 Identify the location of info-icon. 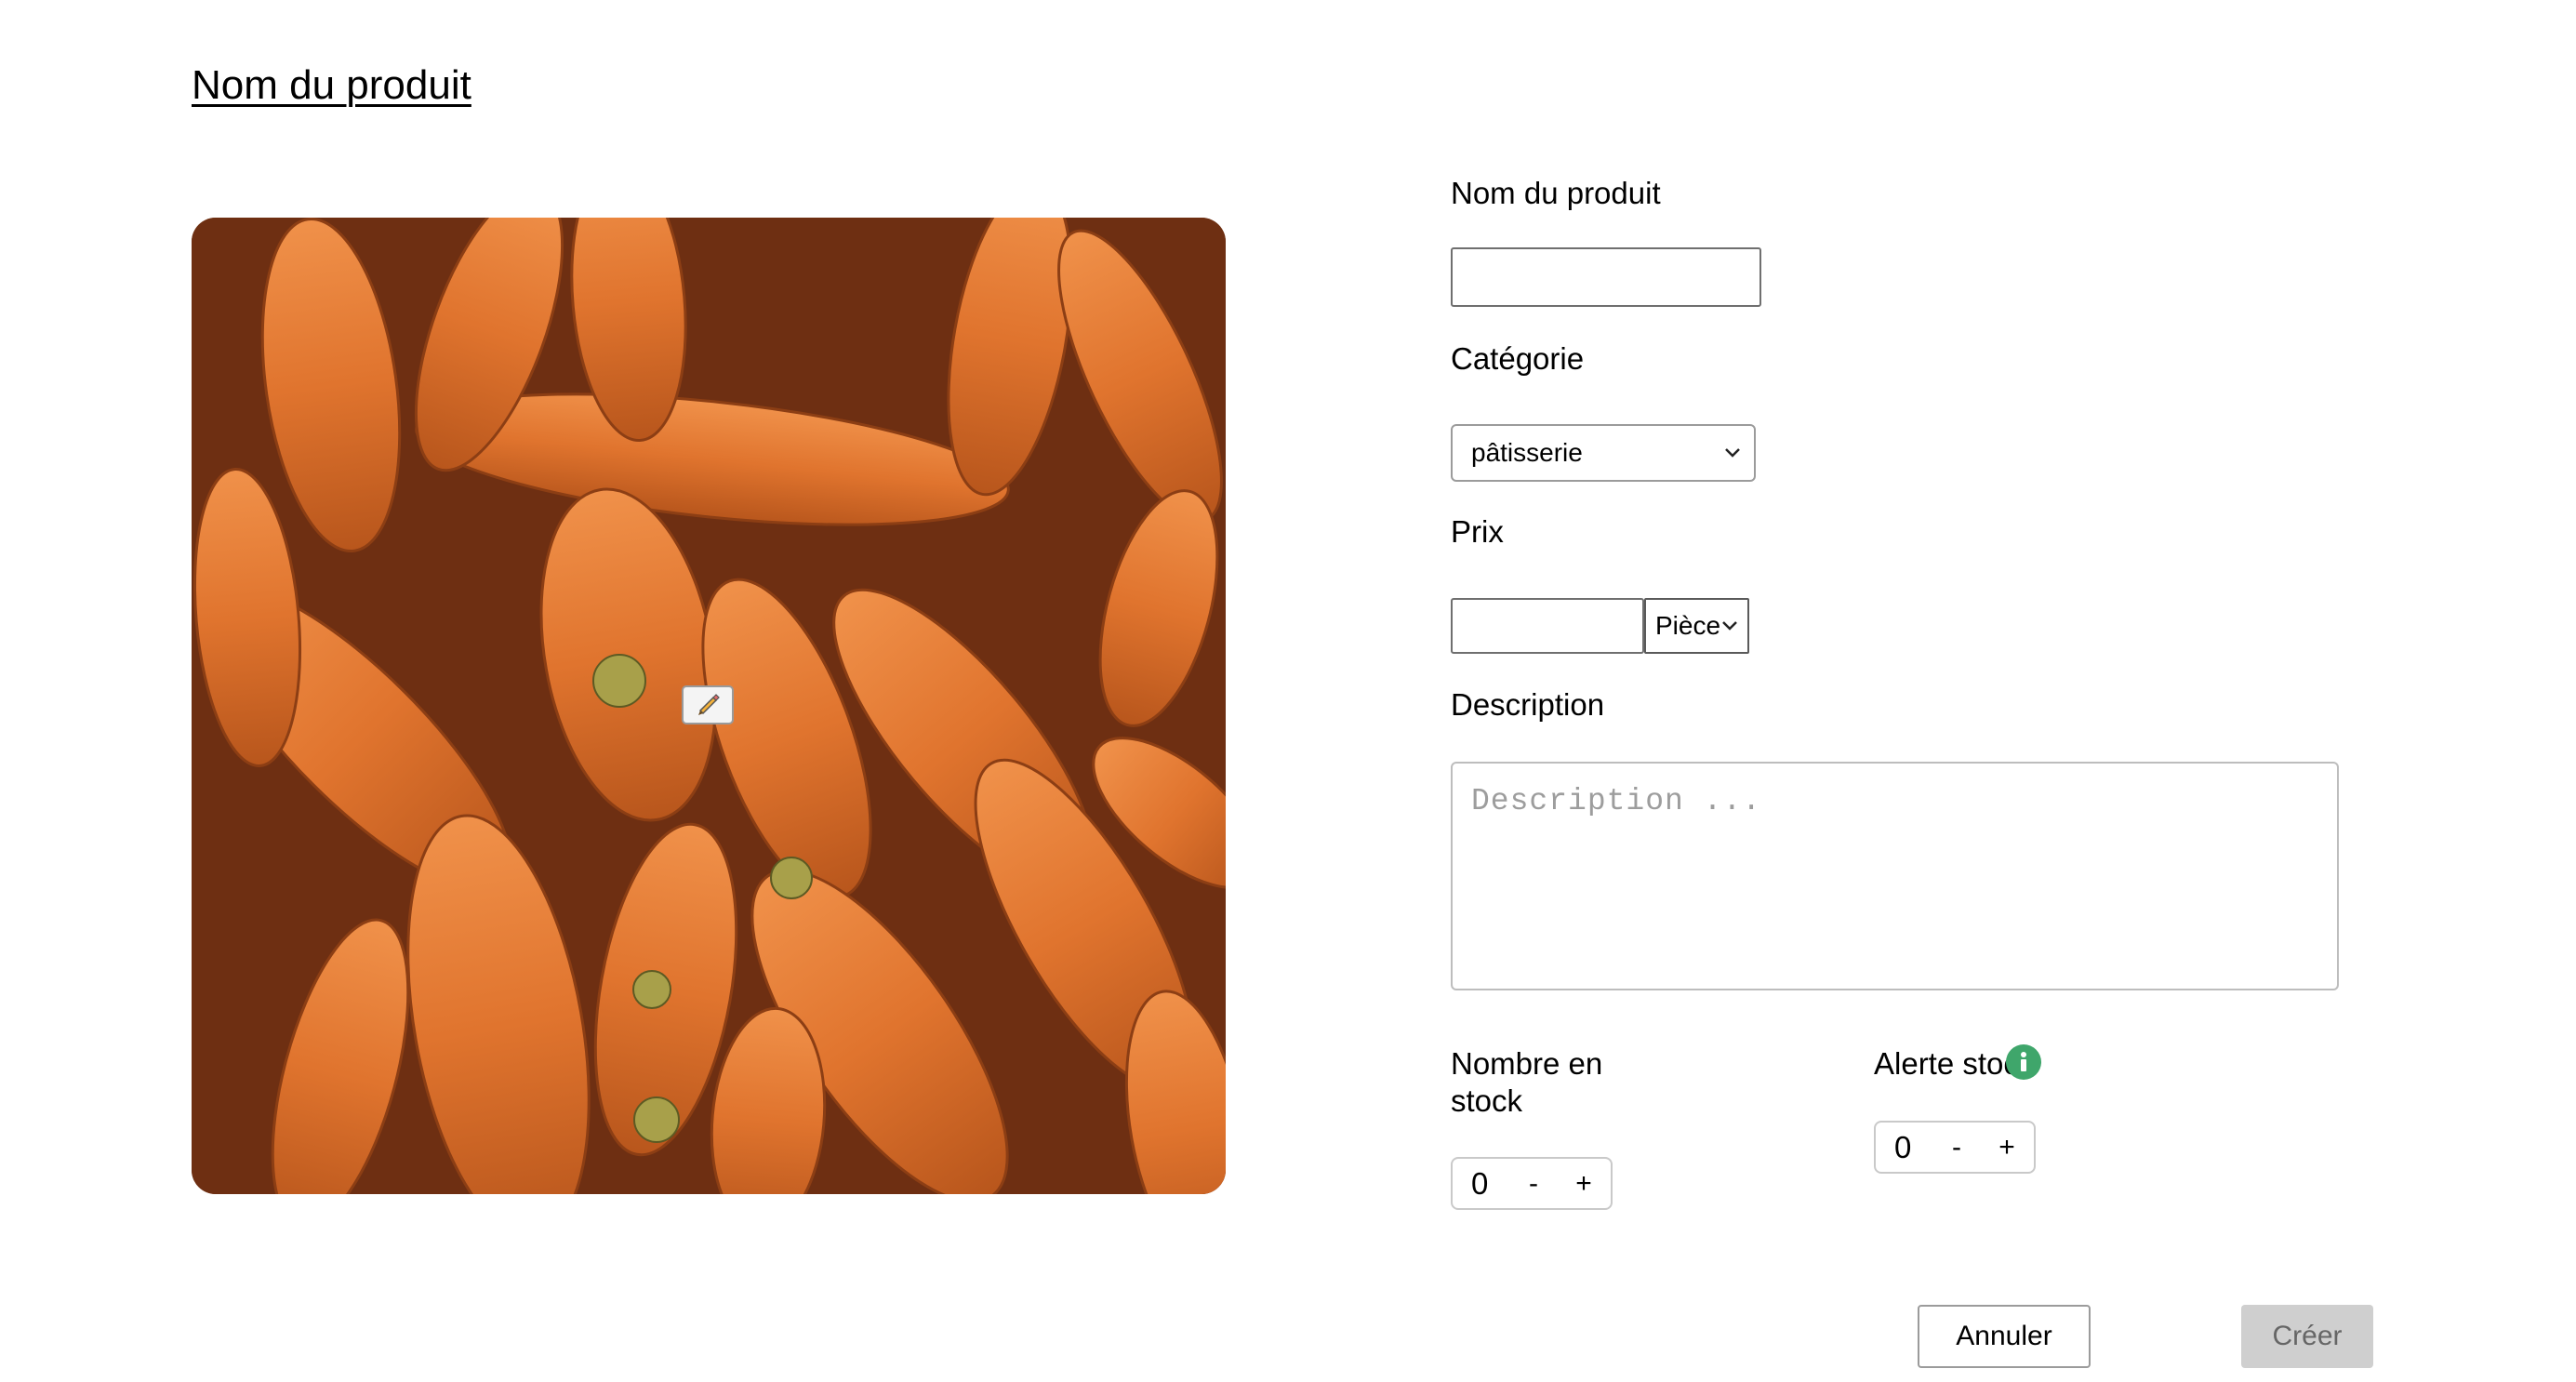
(2023, 1062).